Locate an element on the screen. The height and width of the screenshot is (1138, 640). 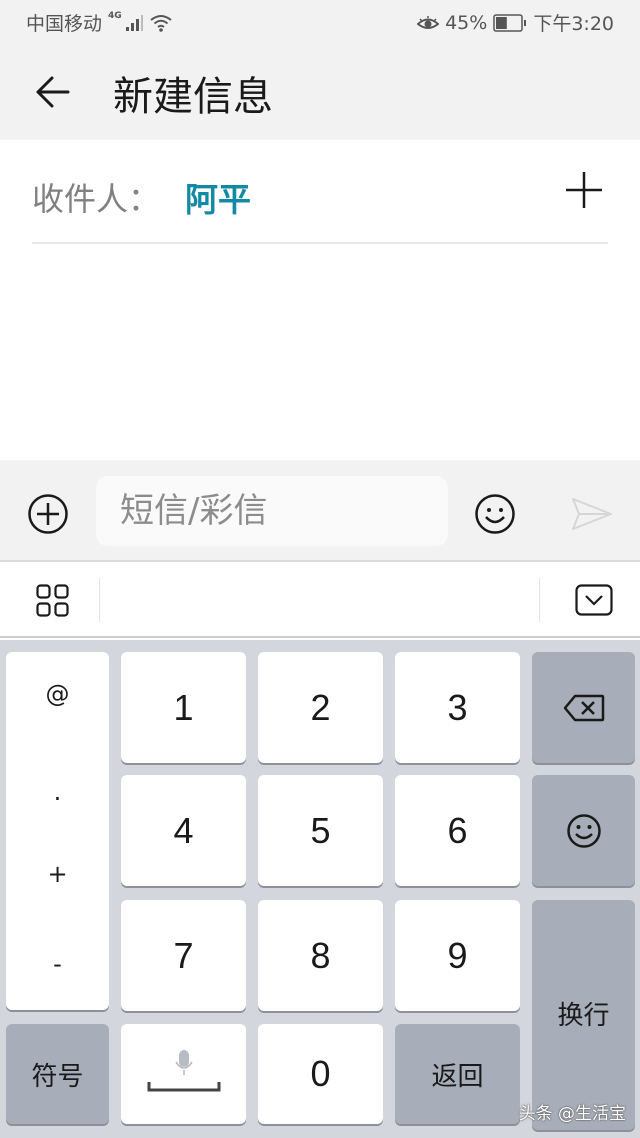
status-right: 45% 下午3:20 is located at coordinates (515, 22).